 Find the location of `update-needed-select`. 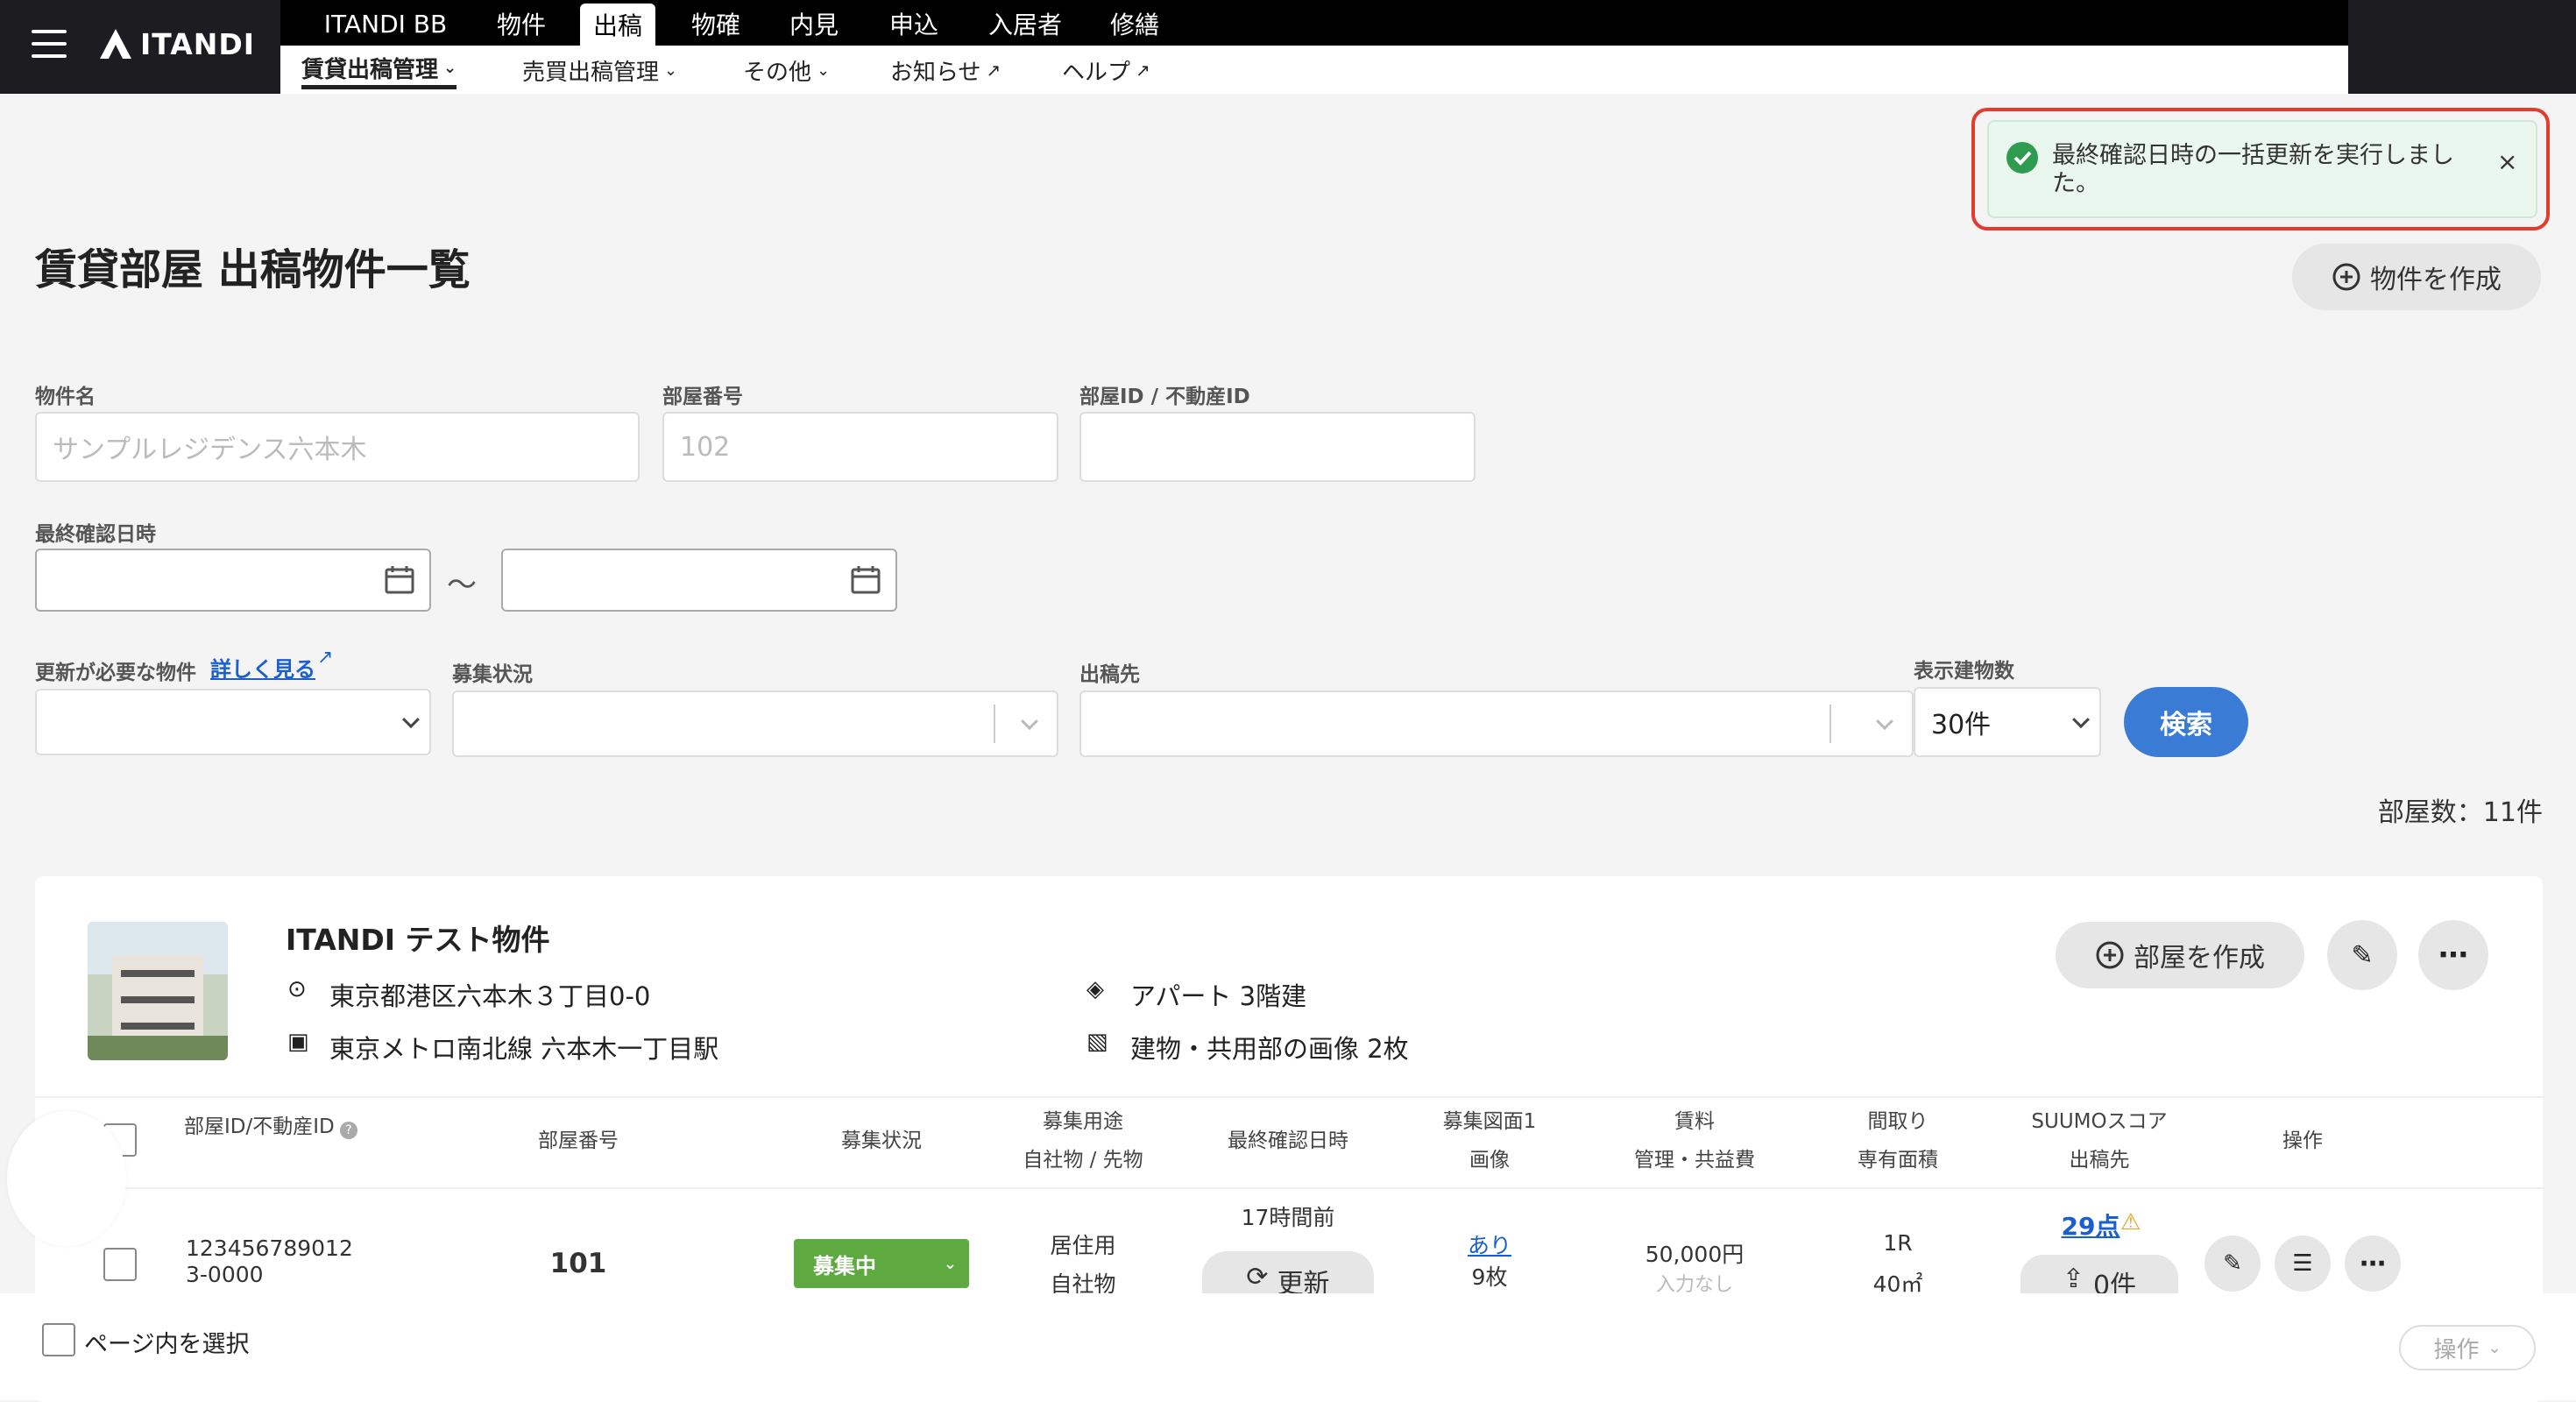

update-needed-select is located at coordinates (233, 722).